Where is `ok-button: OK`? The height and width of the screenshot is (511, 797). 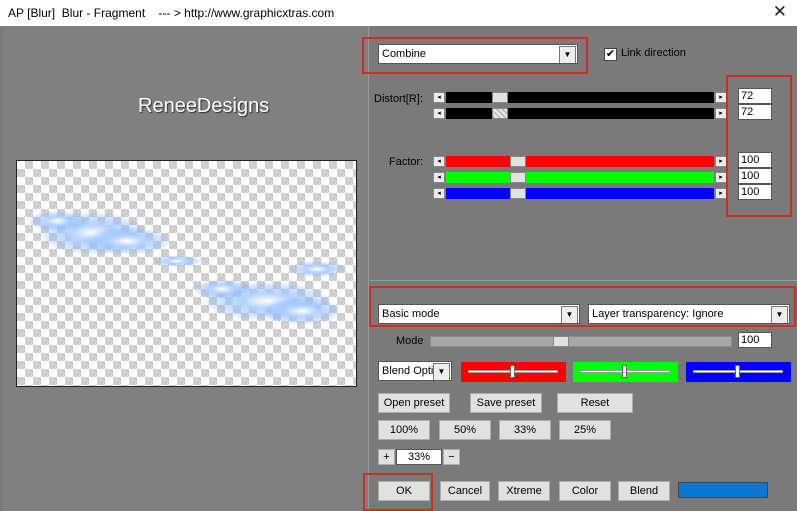
ok-button: OK is located at coordinates (404, 491).